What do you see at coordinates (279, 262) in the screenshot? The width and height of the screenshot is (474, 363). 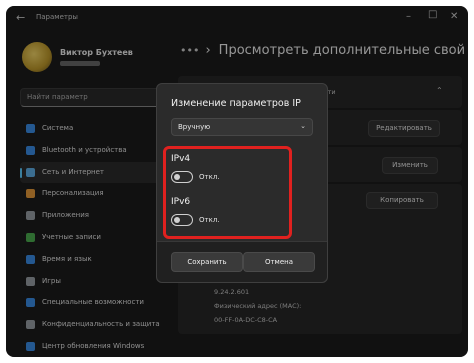 I see `cancel-button: Отмена` at bounding box center [279, 262].